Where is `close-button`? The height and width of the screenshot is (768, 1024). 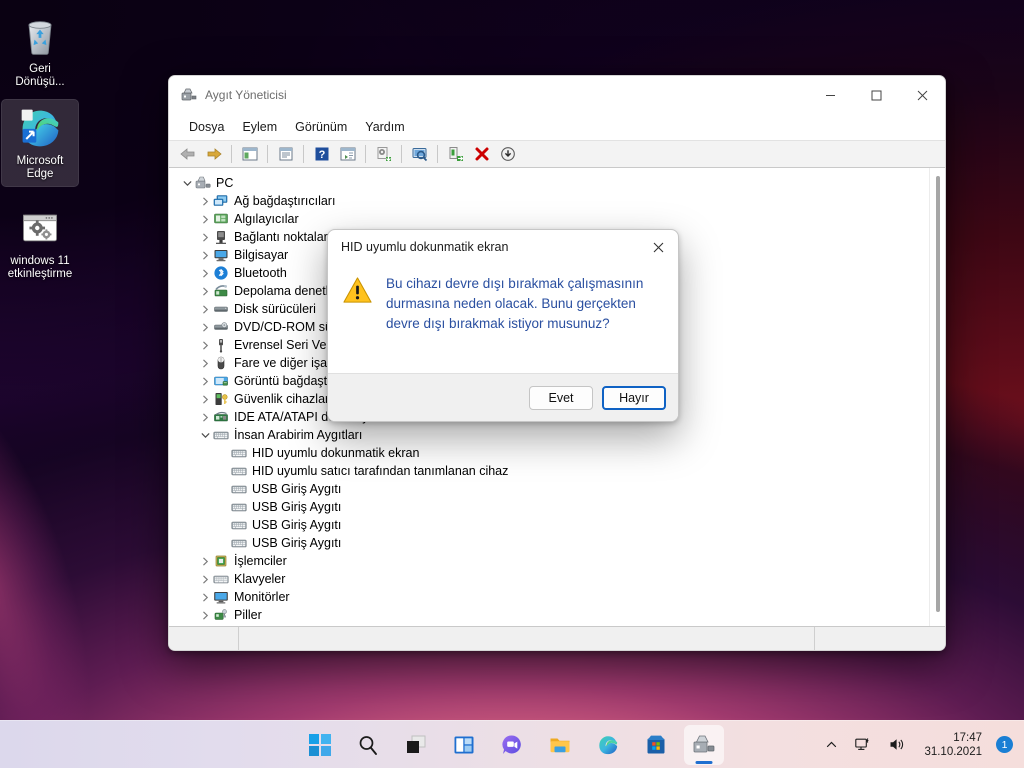
close-button is located at coordinates (922, 95).